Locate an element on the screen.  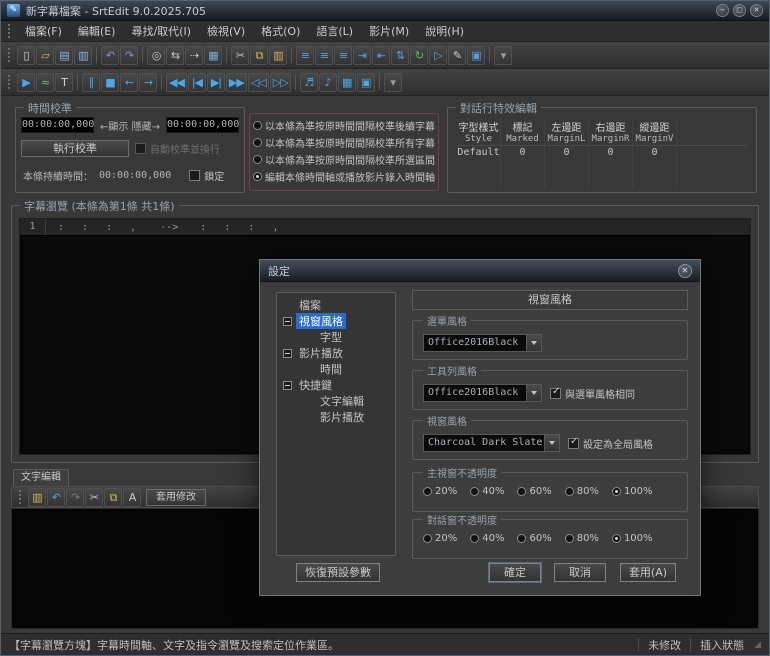
indent-icon: ⇥ is located at coordinates (362, 55).